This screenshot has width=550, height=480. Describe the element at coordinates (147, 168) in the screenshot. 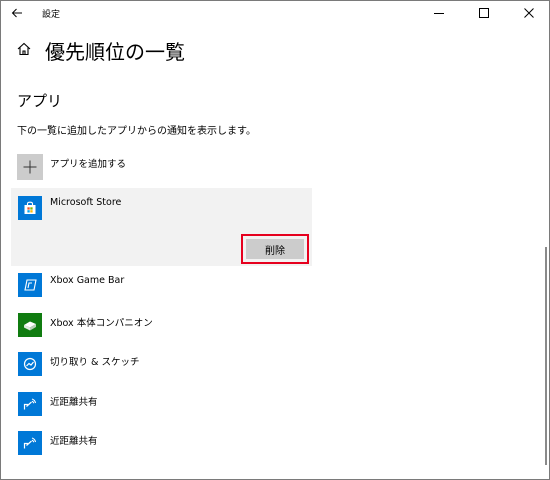

I see `add-app-button: アプリを追加する` at that location.